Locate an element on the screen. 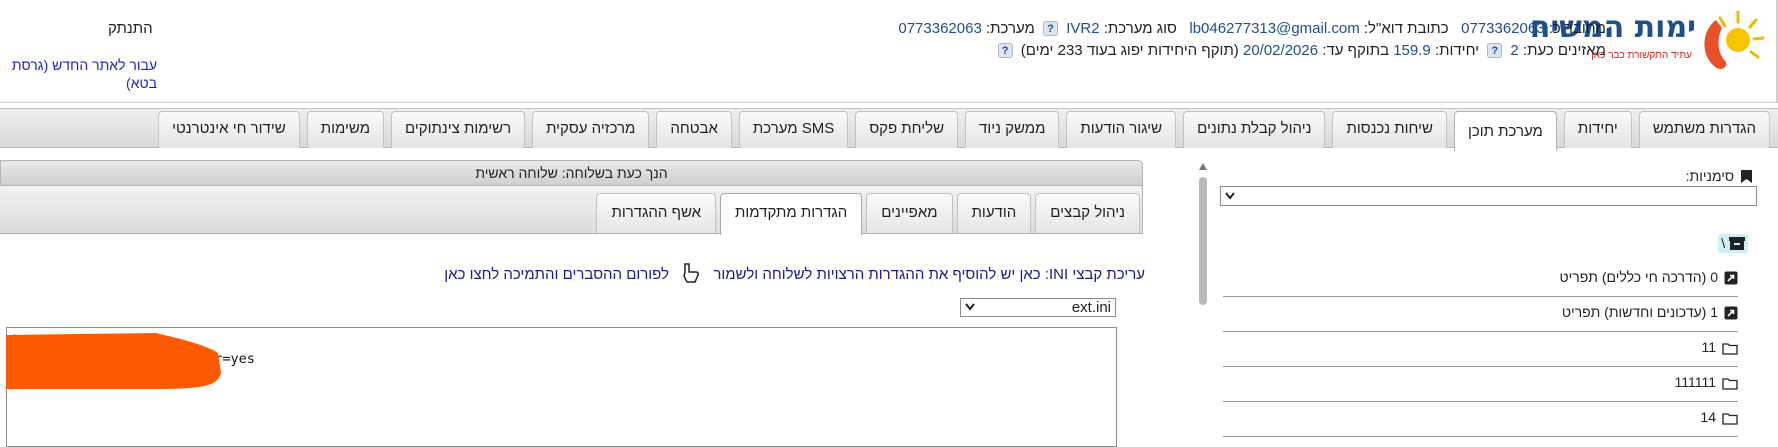  system-type-label: סוג מערכת: is located at coordinates (1140, 28).